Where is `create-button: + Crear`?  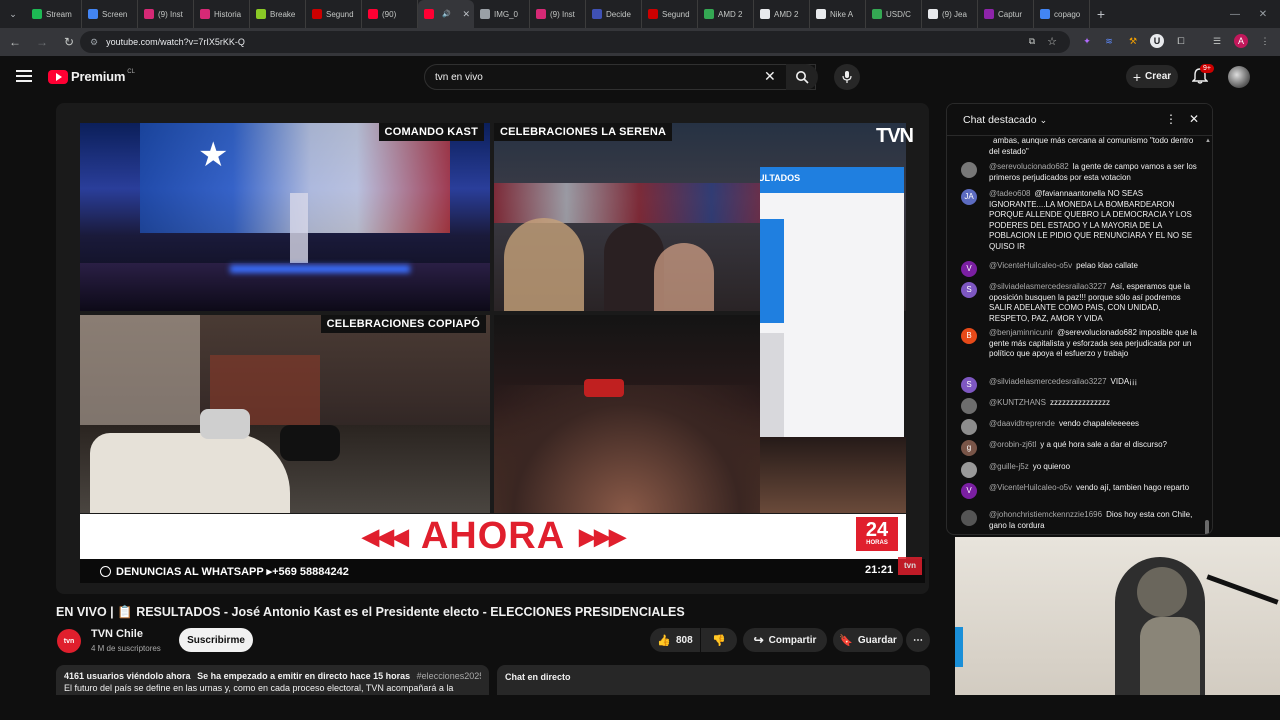 create-button: + Crear is located at coordinates (1152, 76).